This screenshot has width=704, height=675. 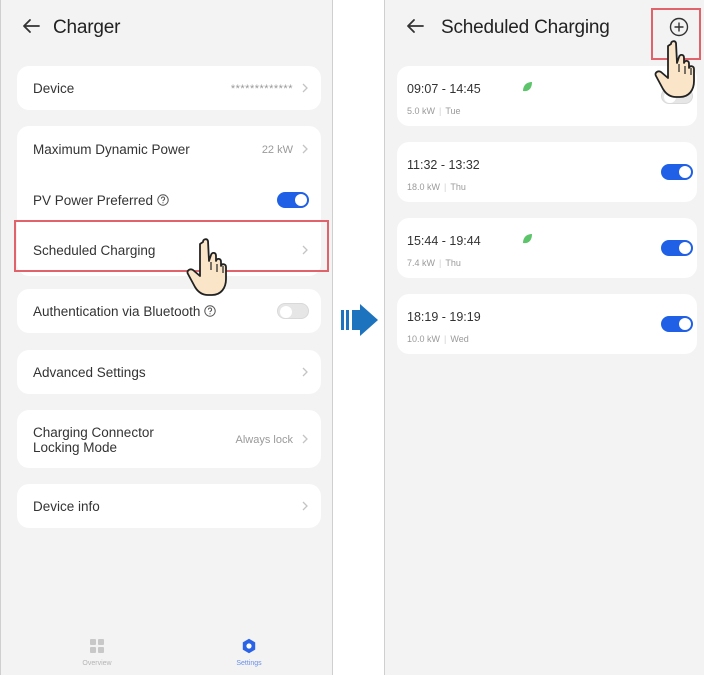 What do you see at coordinates (97, 663) in the screenshot?
I see `tab-overview-label: Overview` at bounding box center [97, 663].